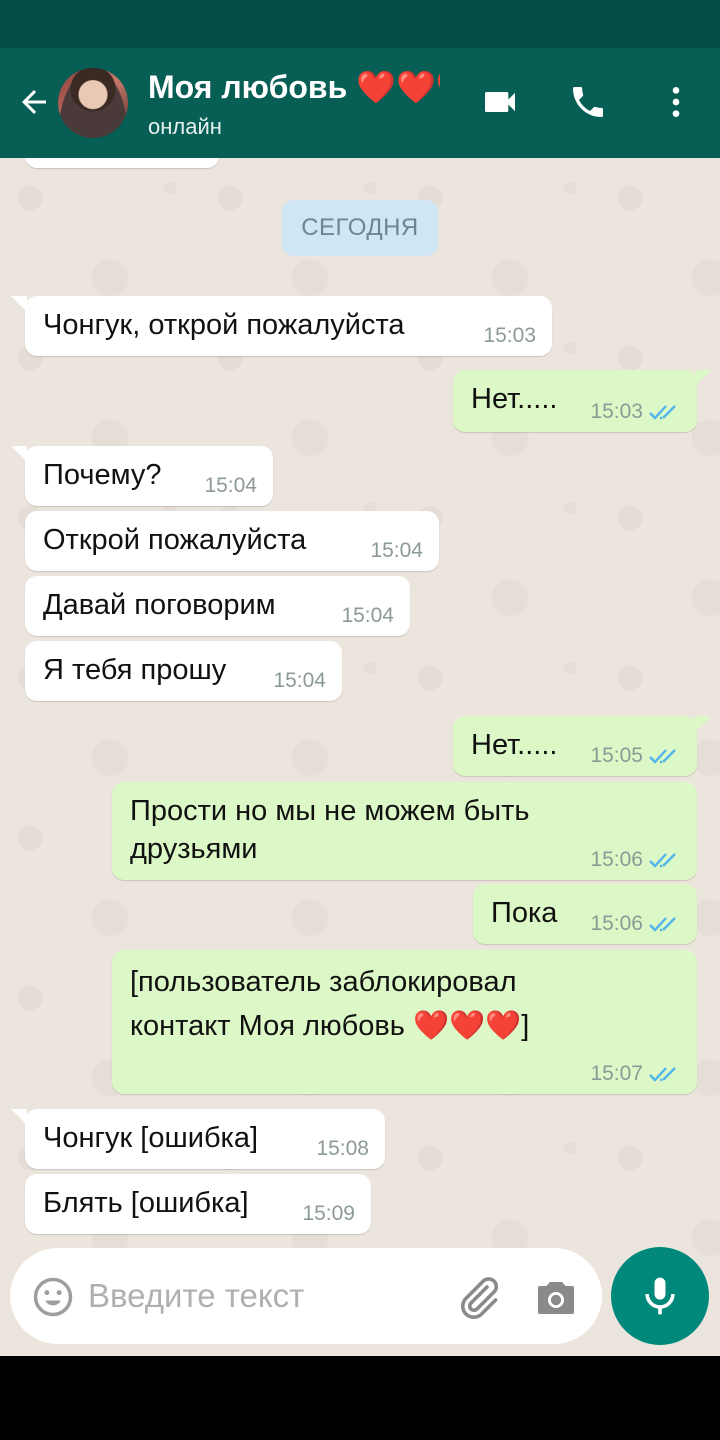  Describe the element at coordinates (268, 1296) in the screenshot. I see `message-input` at that location.